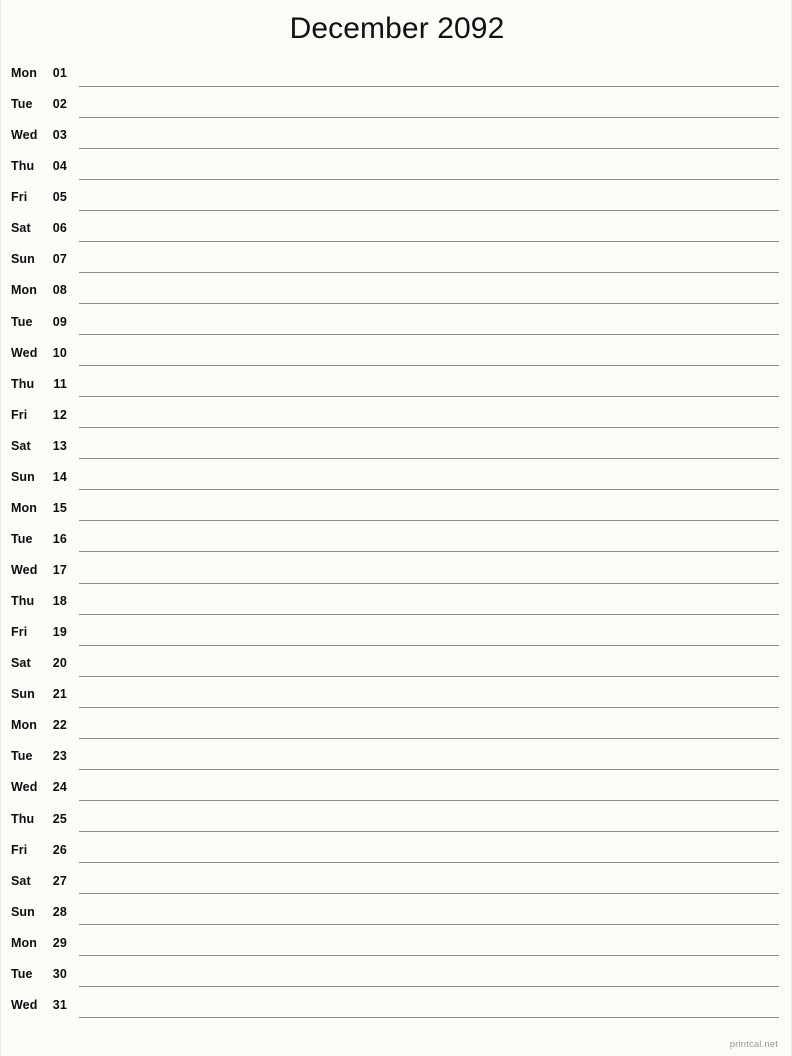 This screenshot has height=1056, width=792. I want to click on day-number: 17, so click(59, 570).